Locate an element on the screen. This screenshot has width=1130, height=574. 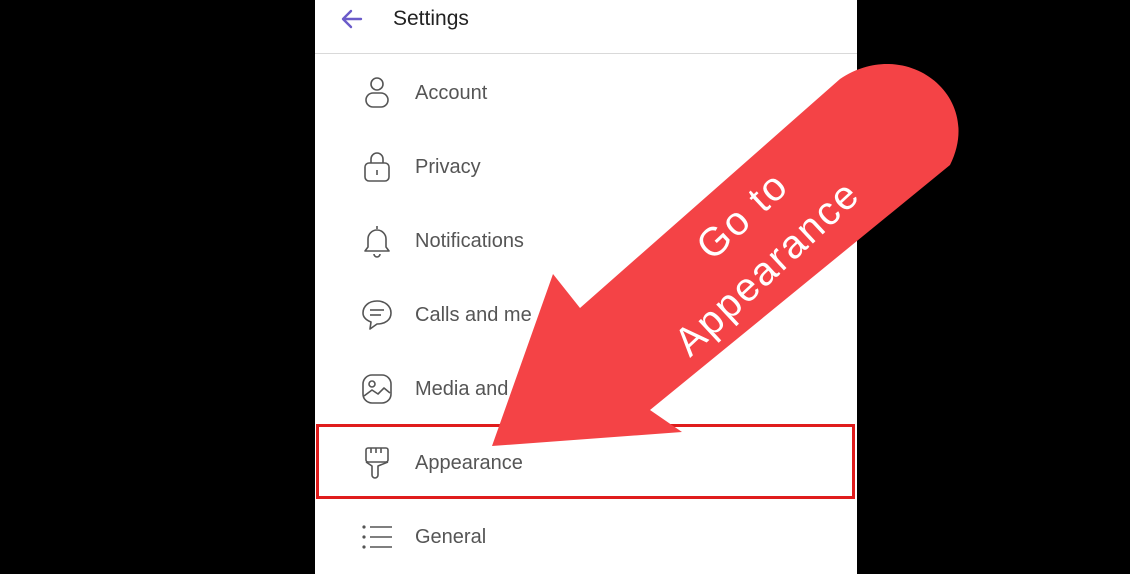
settings-item-account: Account is located at coordinates (586, 93).